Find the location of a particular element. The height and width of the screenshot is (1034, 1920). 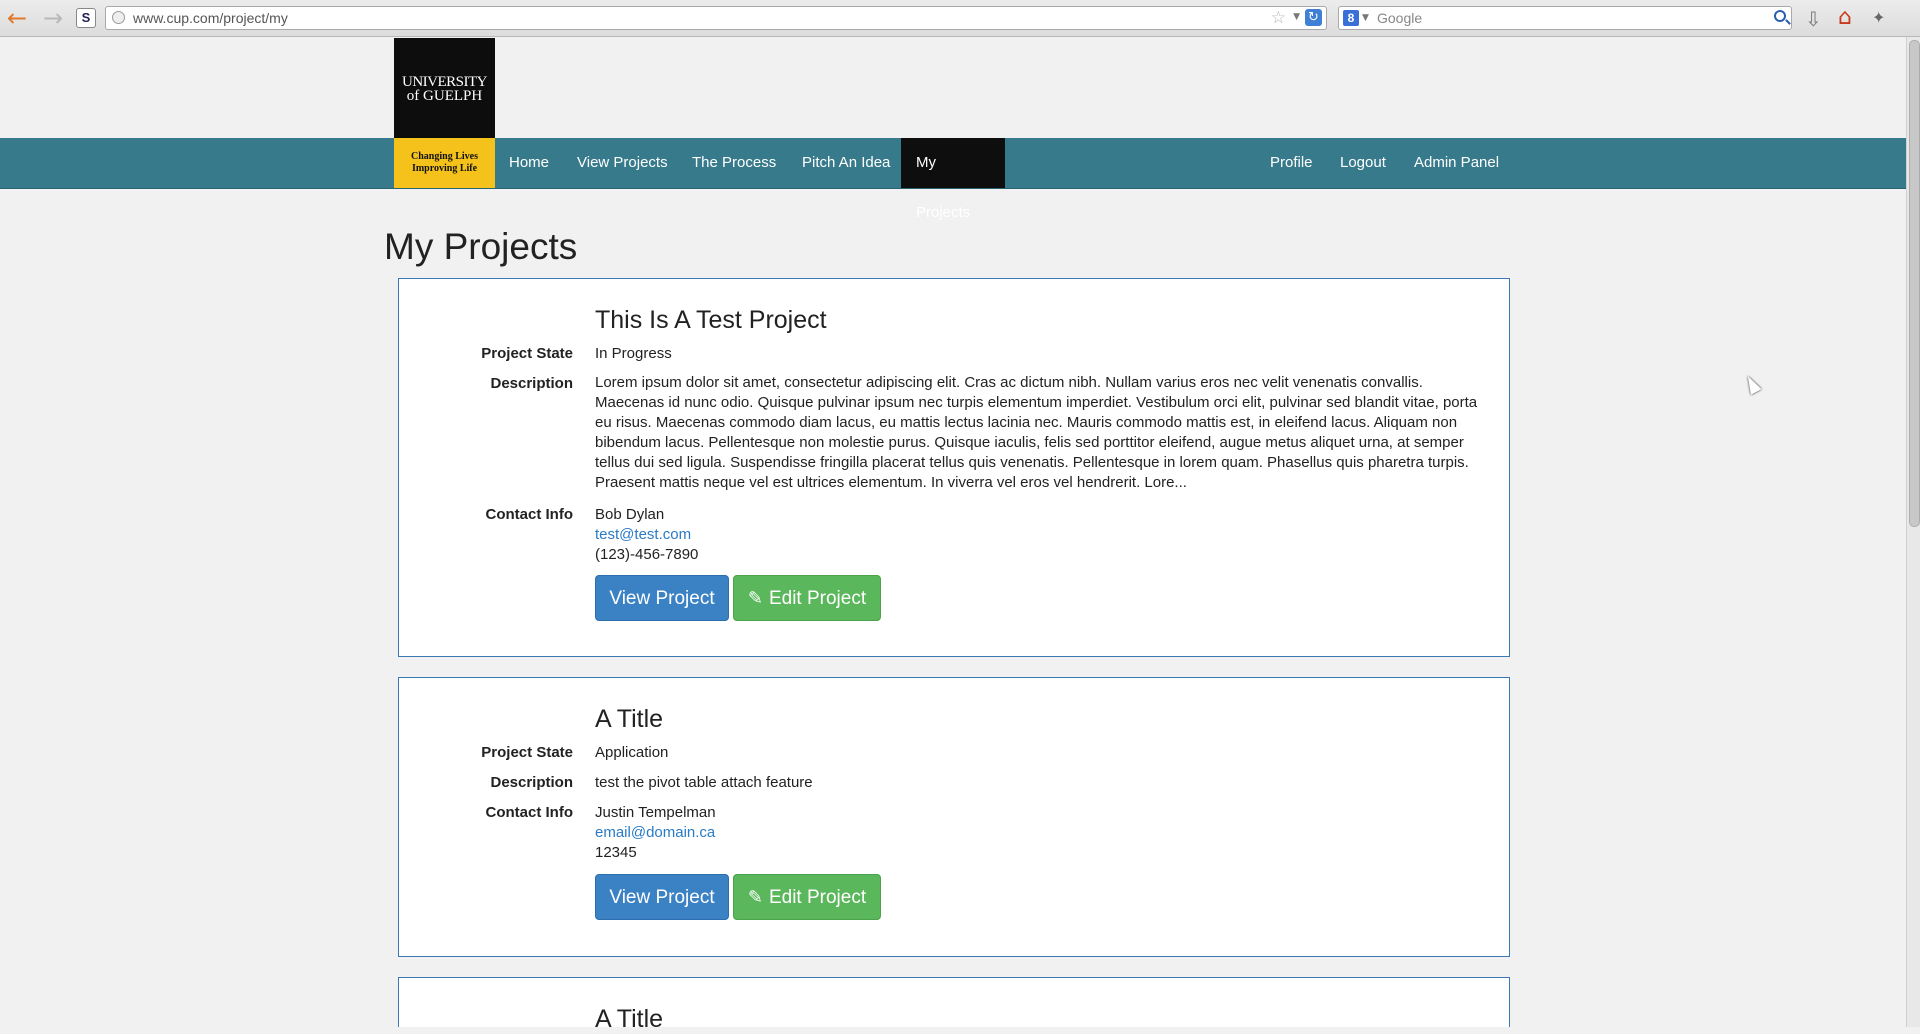

forward-arrow-icon: → is located at coordinates (53, 18).